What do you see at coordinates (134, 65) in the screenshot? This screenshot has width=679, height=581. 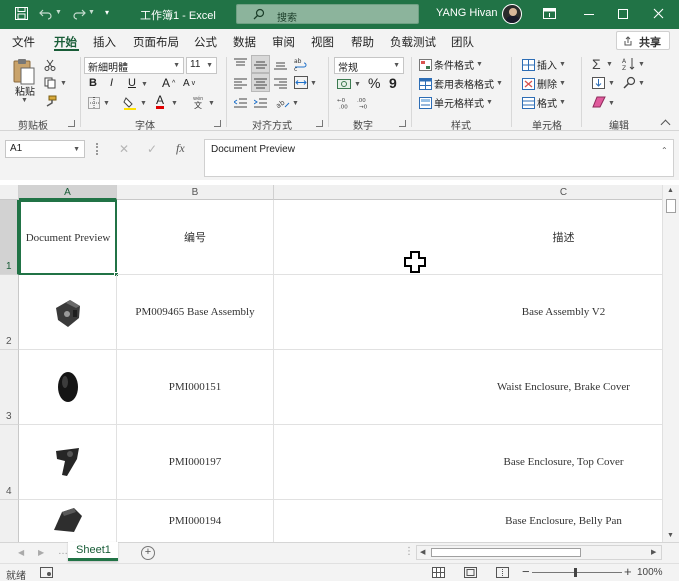 I see `font-name-select: 新細明體 ▼` at bounding box center [134, 65].